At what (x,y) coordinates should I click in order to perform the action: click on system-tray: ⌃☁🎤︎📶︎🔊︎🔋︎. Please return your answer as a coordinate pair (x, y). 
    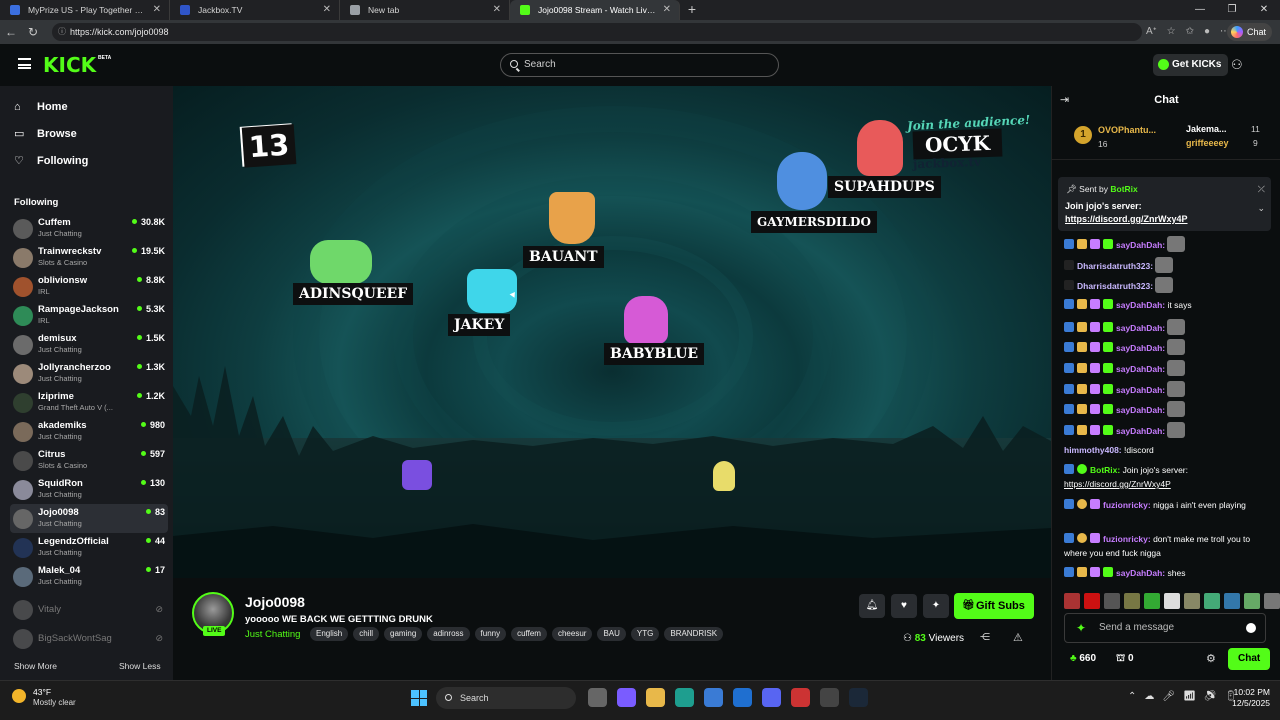
    Looking at the image, I should click on (1186, 696).